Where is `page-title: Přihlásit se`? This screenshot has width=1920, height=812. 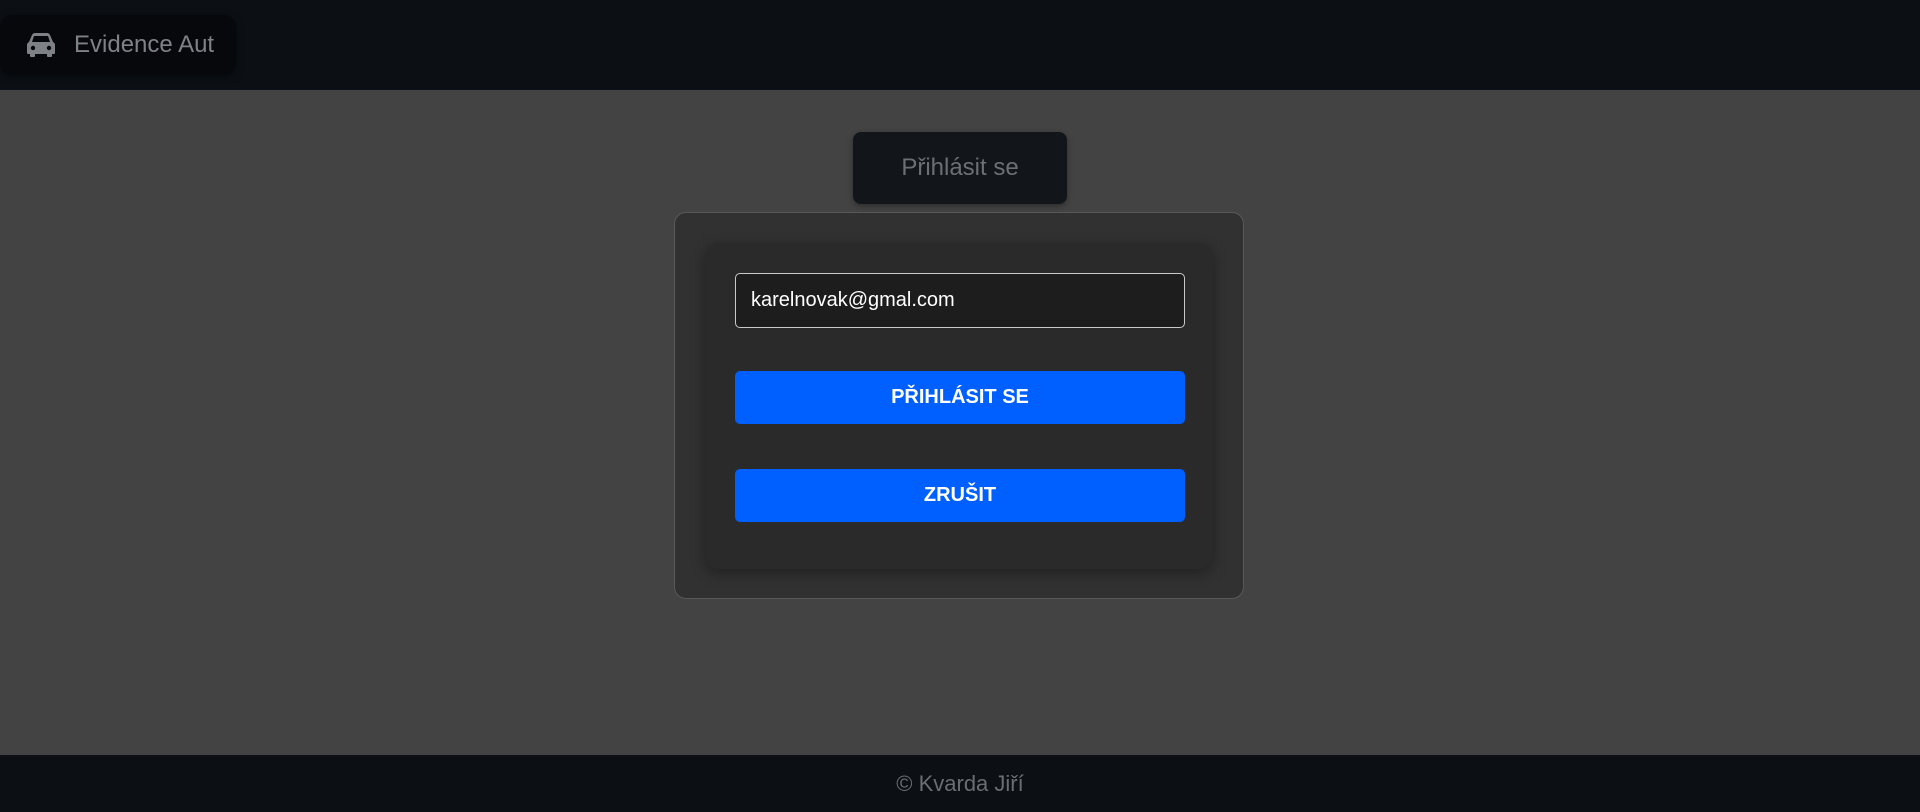 page-title: Přihlásit se is located at coordinates (960, 167).